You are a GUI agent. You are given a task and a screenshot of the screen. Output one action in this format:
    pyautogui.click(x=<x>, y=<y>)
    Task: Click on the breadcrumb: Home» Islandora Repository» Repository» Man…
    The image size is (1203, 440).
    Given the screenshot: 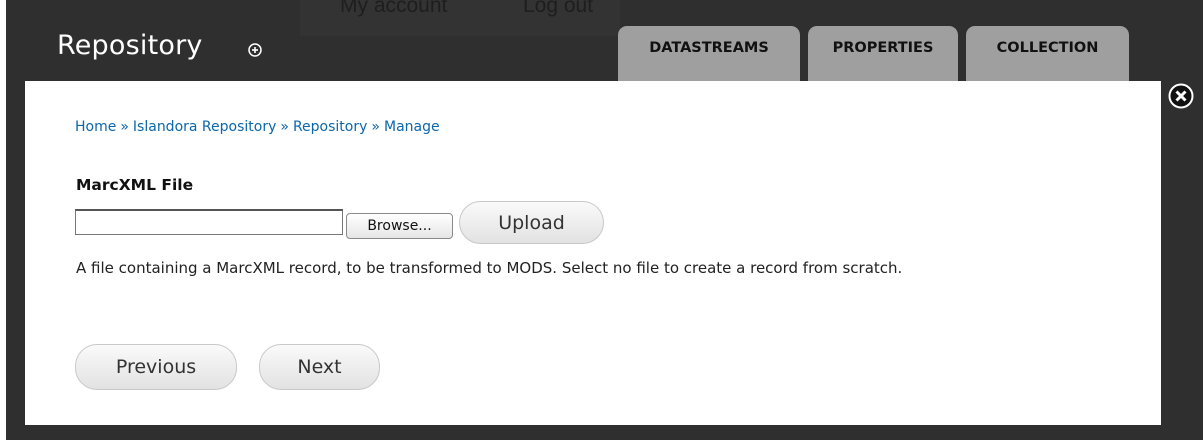 What is the action you would take?
    pyautogui.click(x=257, y=127)
    